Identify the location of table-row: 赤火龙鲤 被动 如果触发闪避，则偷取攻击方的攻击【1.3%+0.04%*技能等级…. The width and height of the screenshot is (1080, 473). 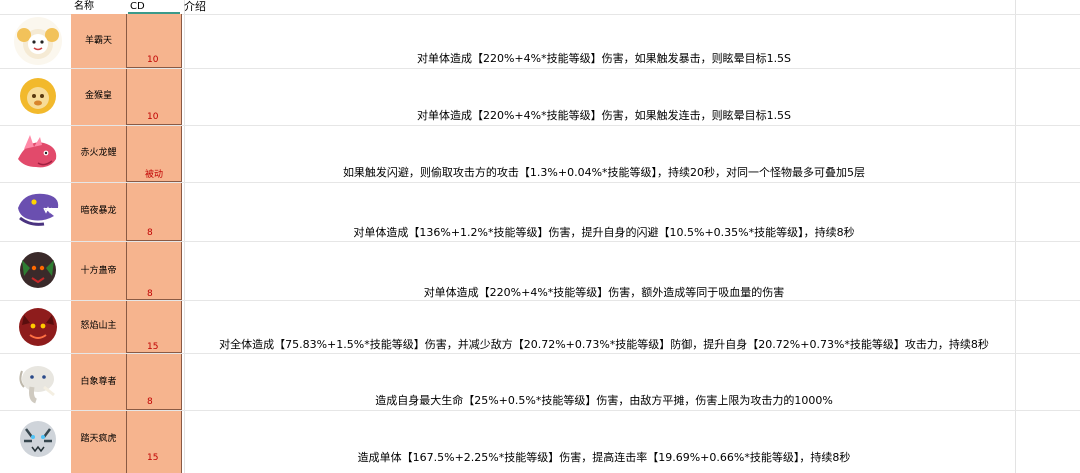
(540, 153).